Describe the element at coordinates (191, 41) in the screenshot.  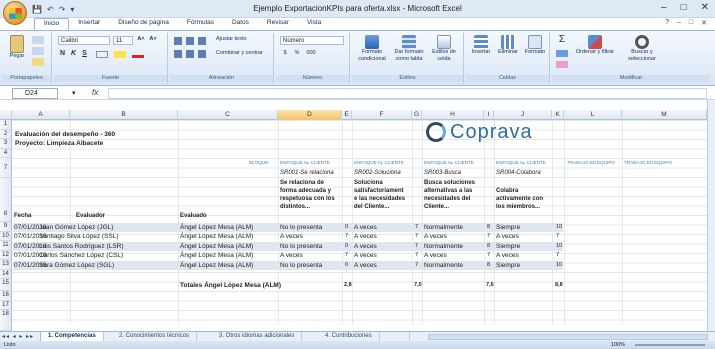
I see `align-icons` at that location.